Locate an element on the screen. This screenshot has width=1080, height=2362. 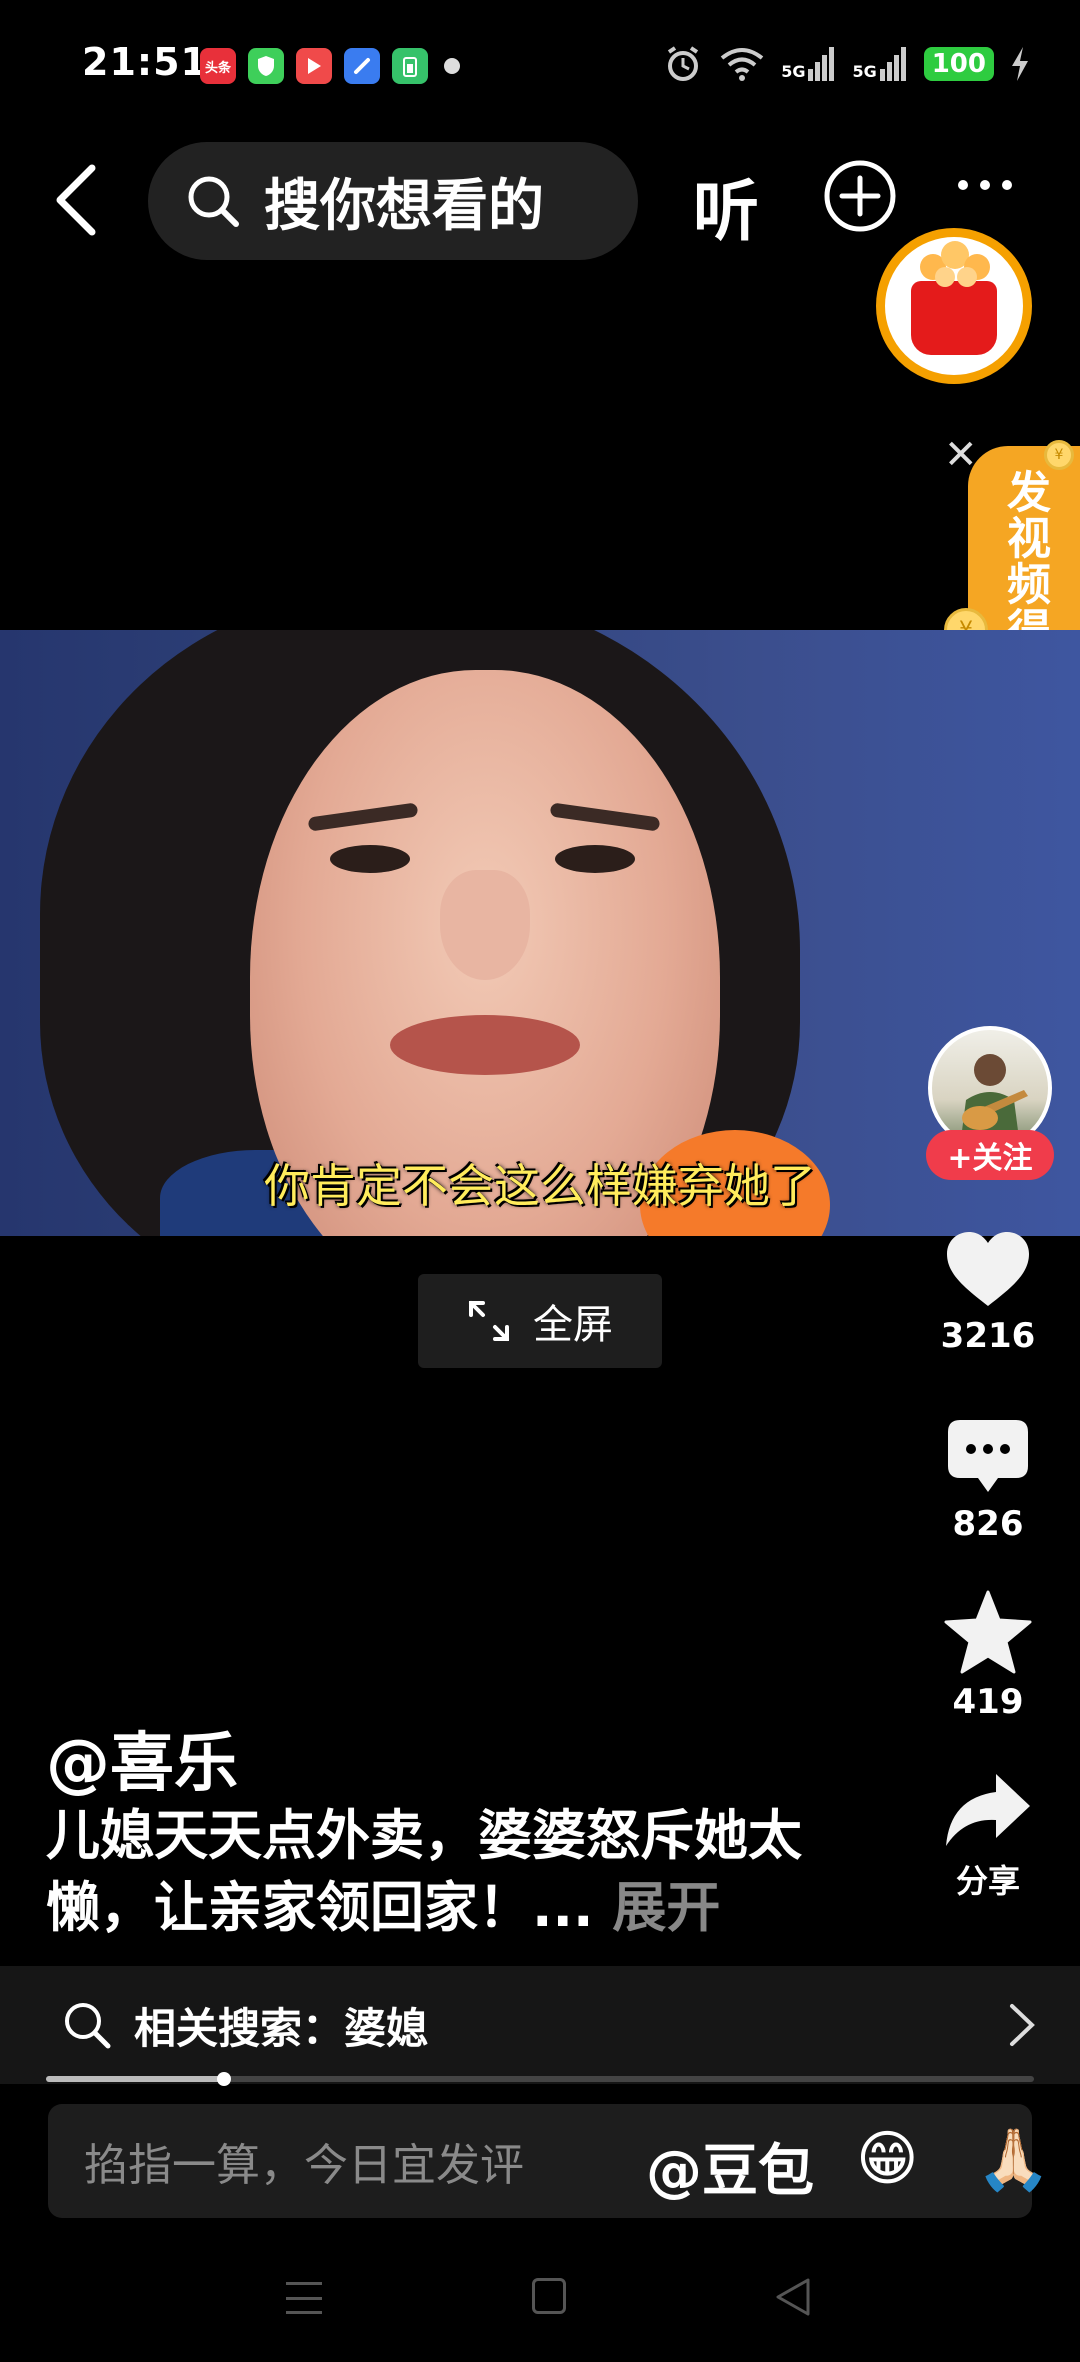
comment-count: 826 is located at coordinates (988, 1524).